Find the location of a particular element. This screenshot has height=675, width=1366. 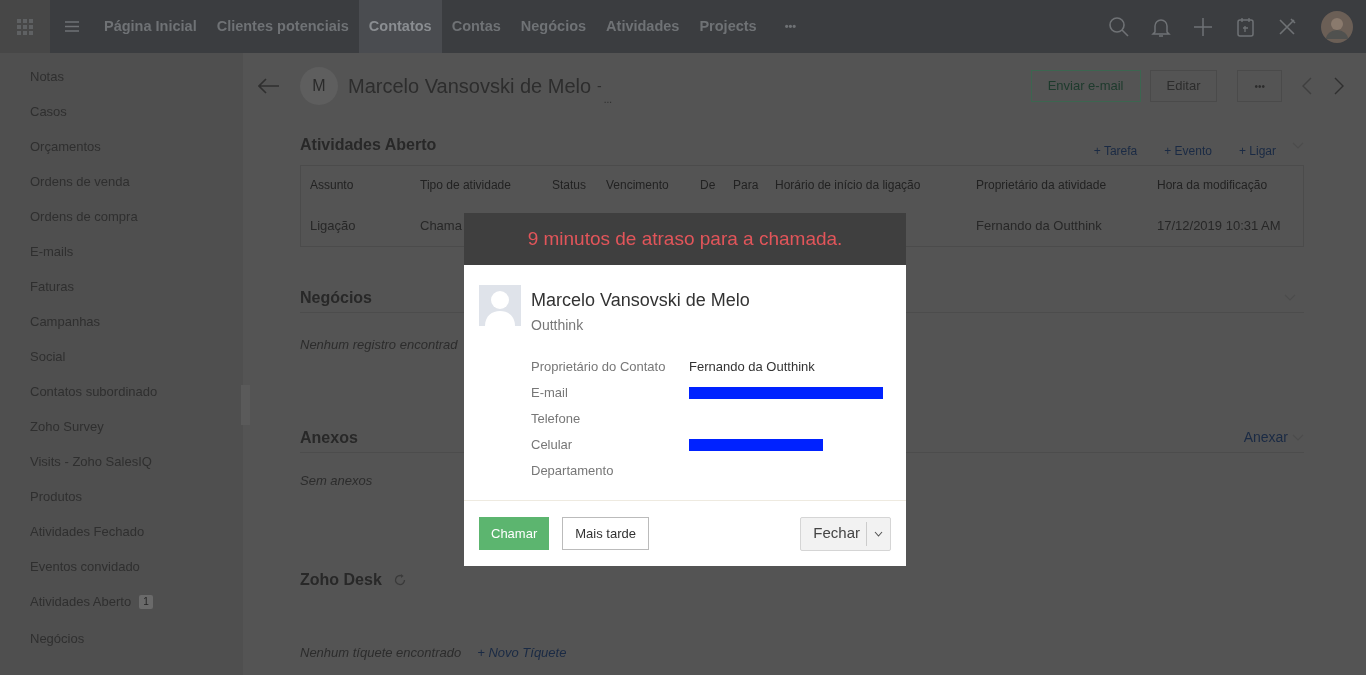

record-suffix: - is located at coordinates (599, 86).